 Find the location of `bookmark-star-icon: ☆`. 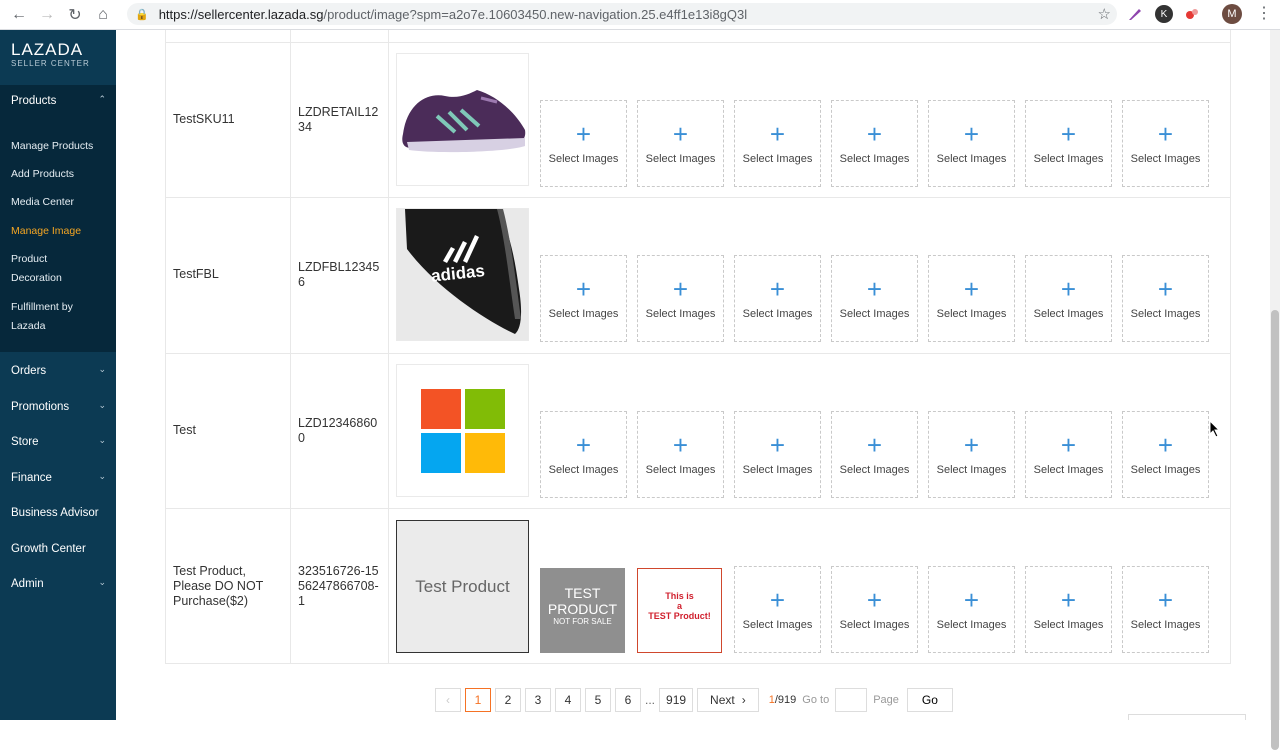

bookmark-star-icon: ☆ is located at coordinates (1104, 14).